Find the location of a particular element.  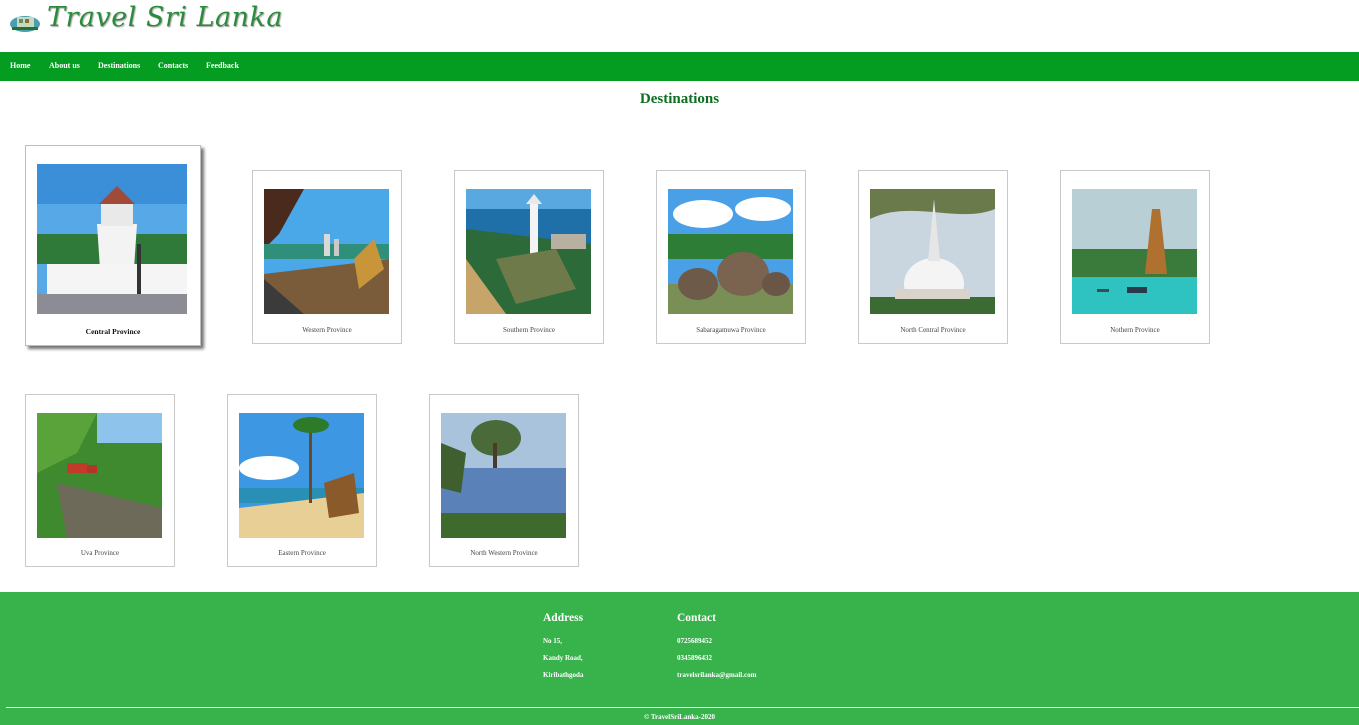

destination-card-eastern: Eastern Province is located at coordinates (302, 480).